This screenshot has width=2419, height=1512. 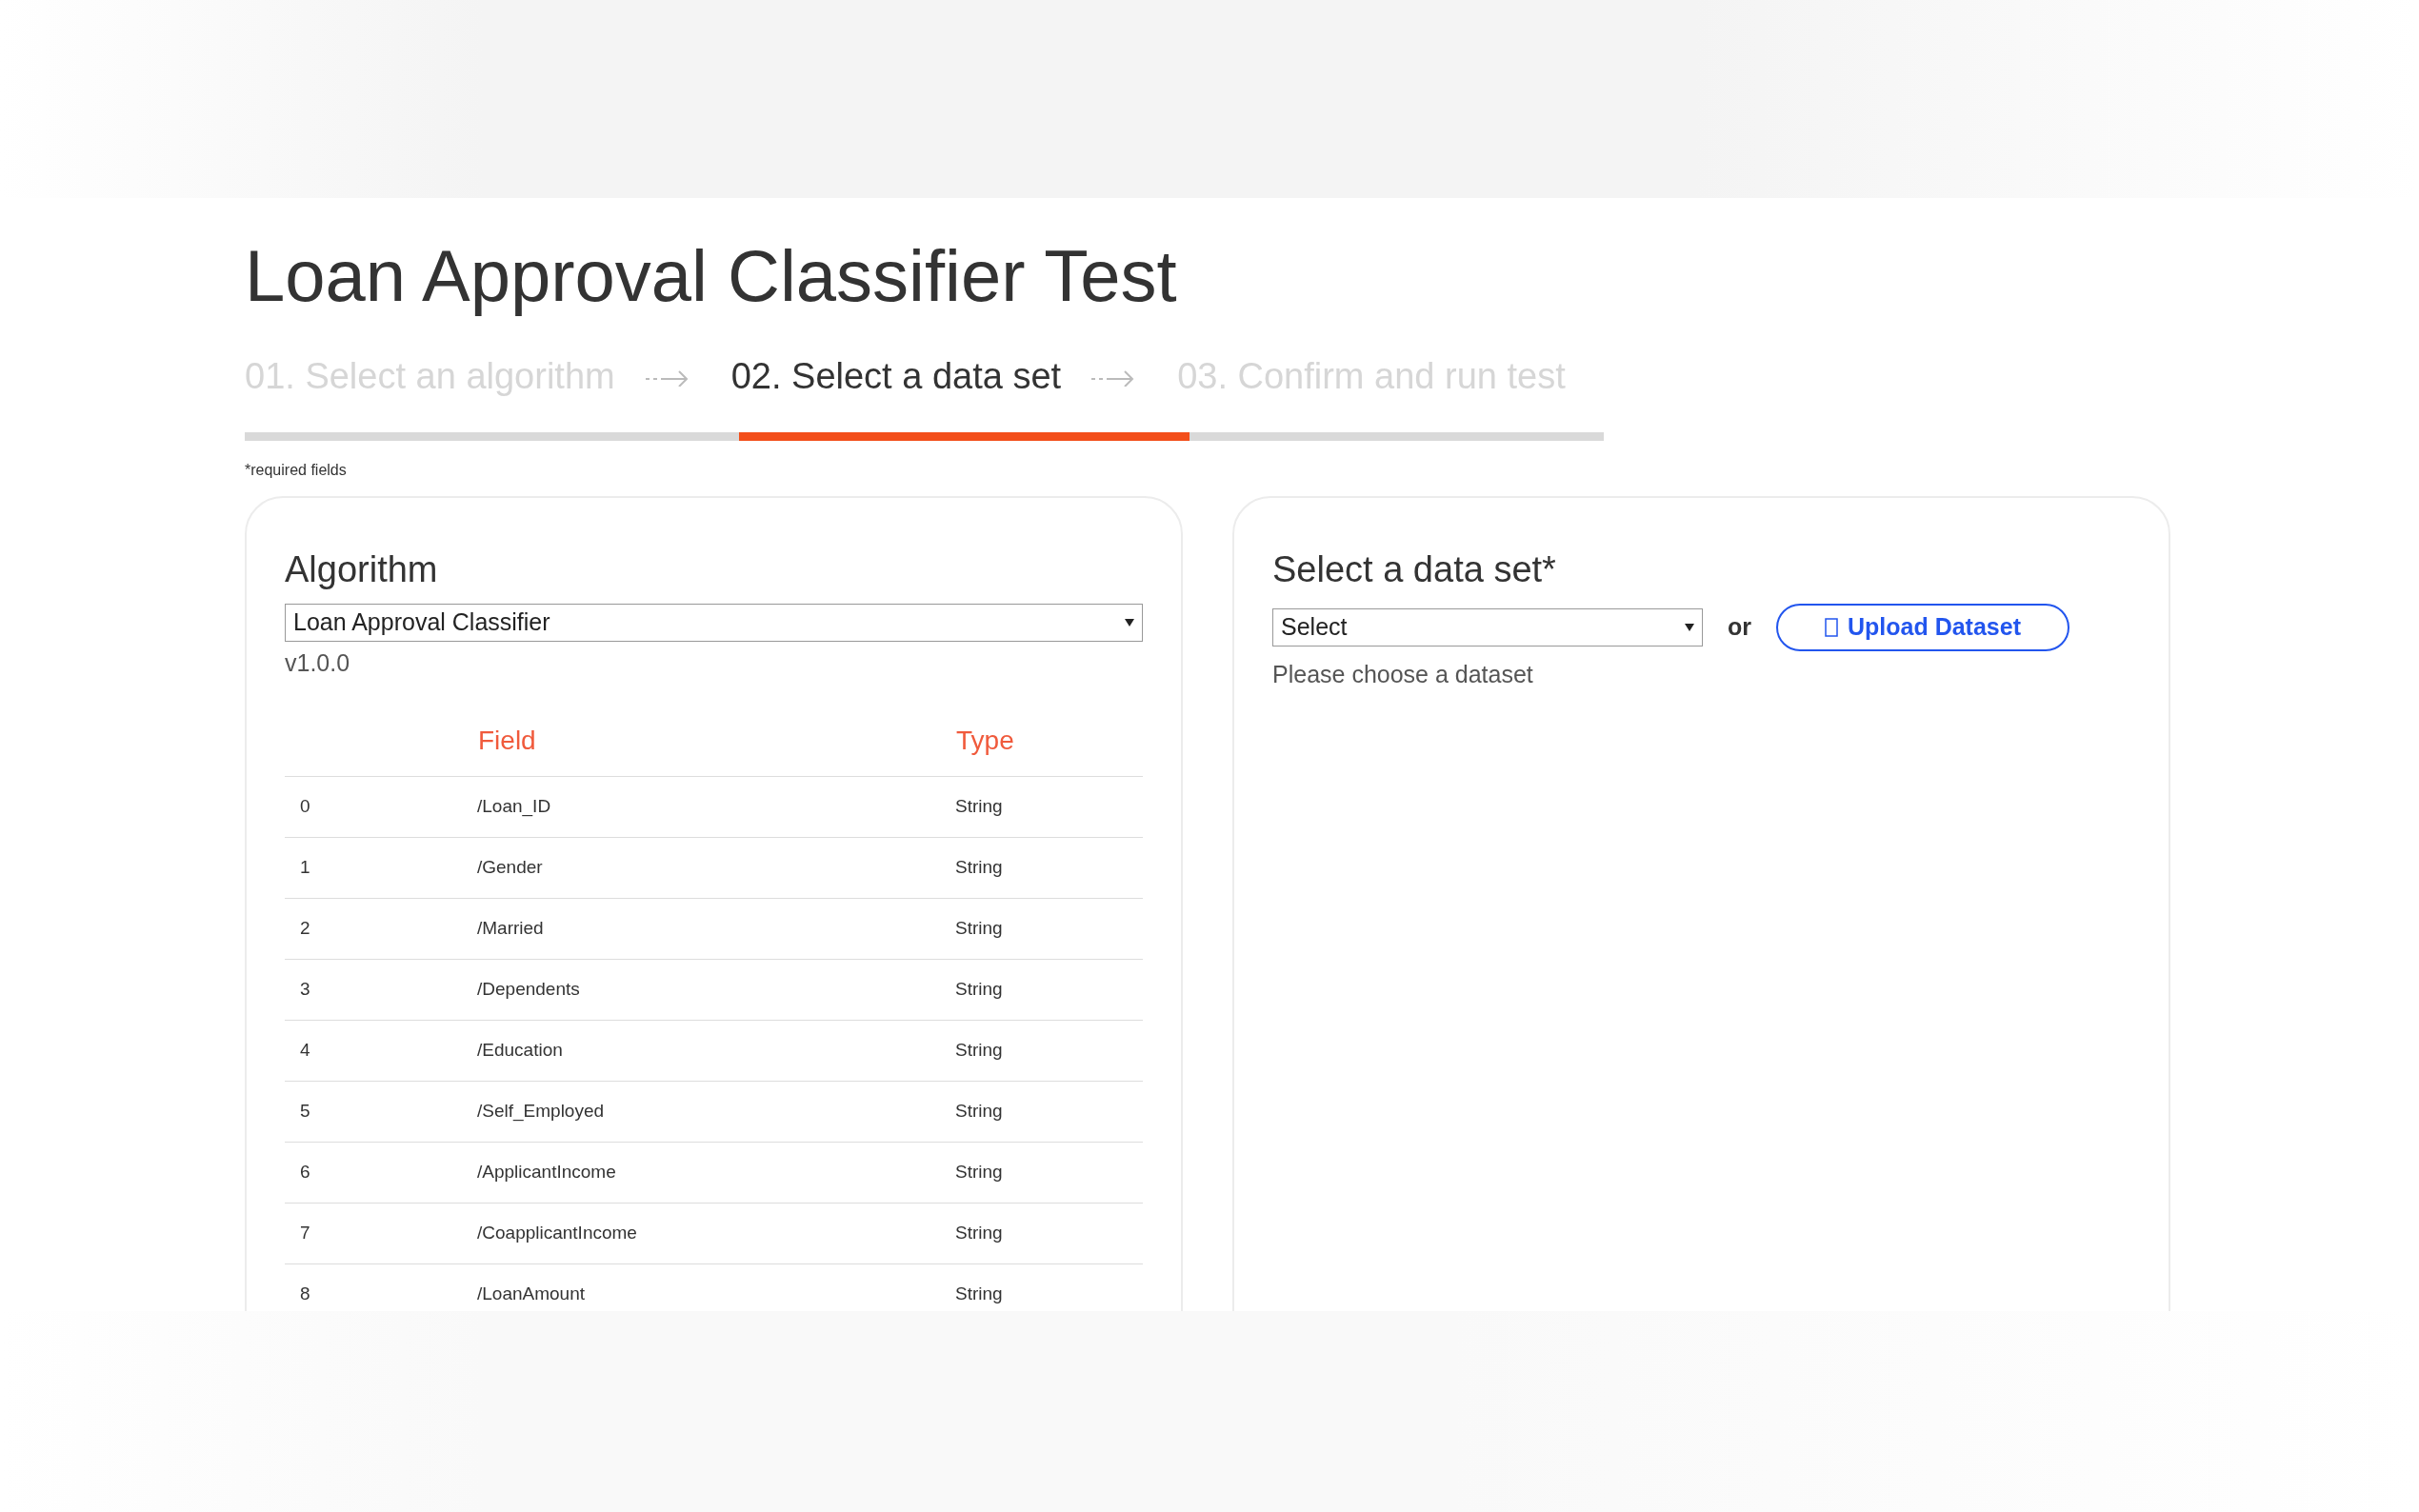 I want to click on required-note: *required fields, so click(x=296, y=470).